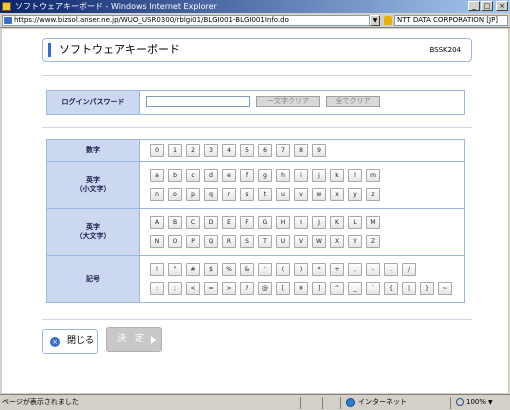 This screenshot has width=510, height=410. What do you see at coordinates (474, 6) in the screenshot?
I see `minimize-button: _` at bounding box center [474, 6].